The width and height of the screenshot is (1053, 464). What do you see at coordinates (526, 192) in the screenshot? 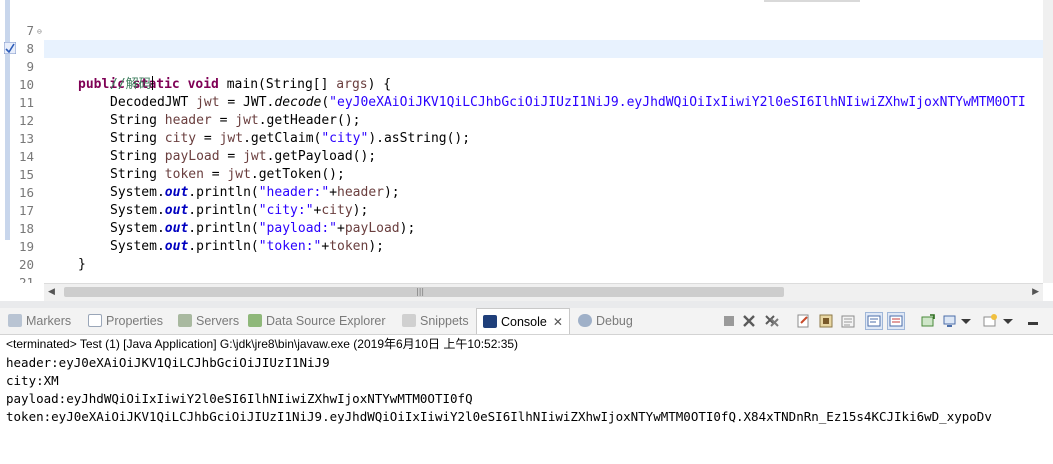
I see `code-line: 16 System.out.println("city:"+city);` at bounding box center [526, 192].